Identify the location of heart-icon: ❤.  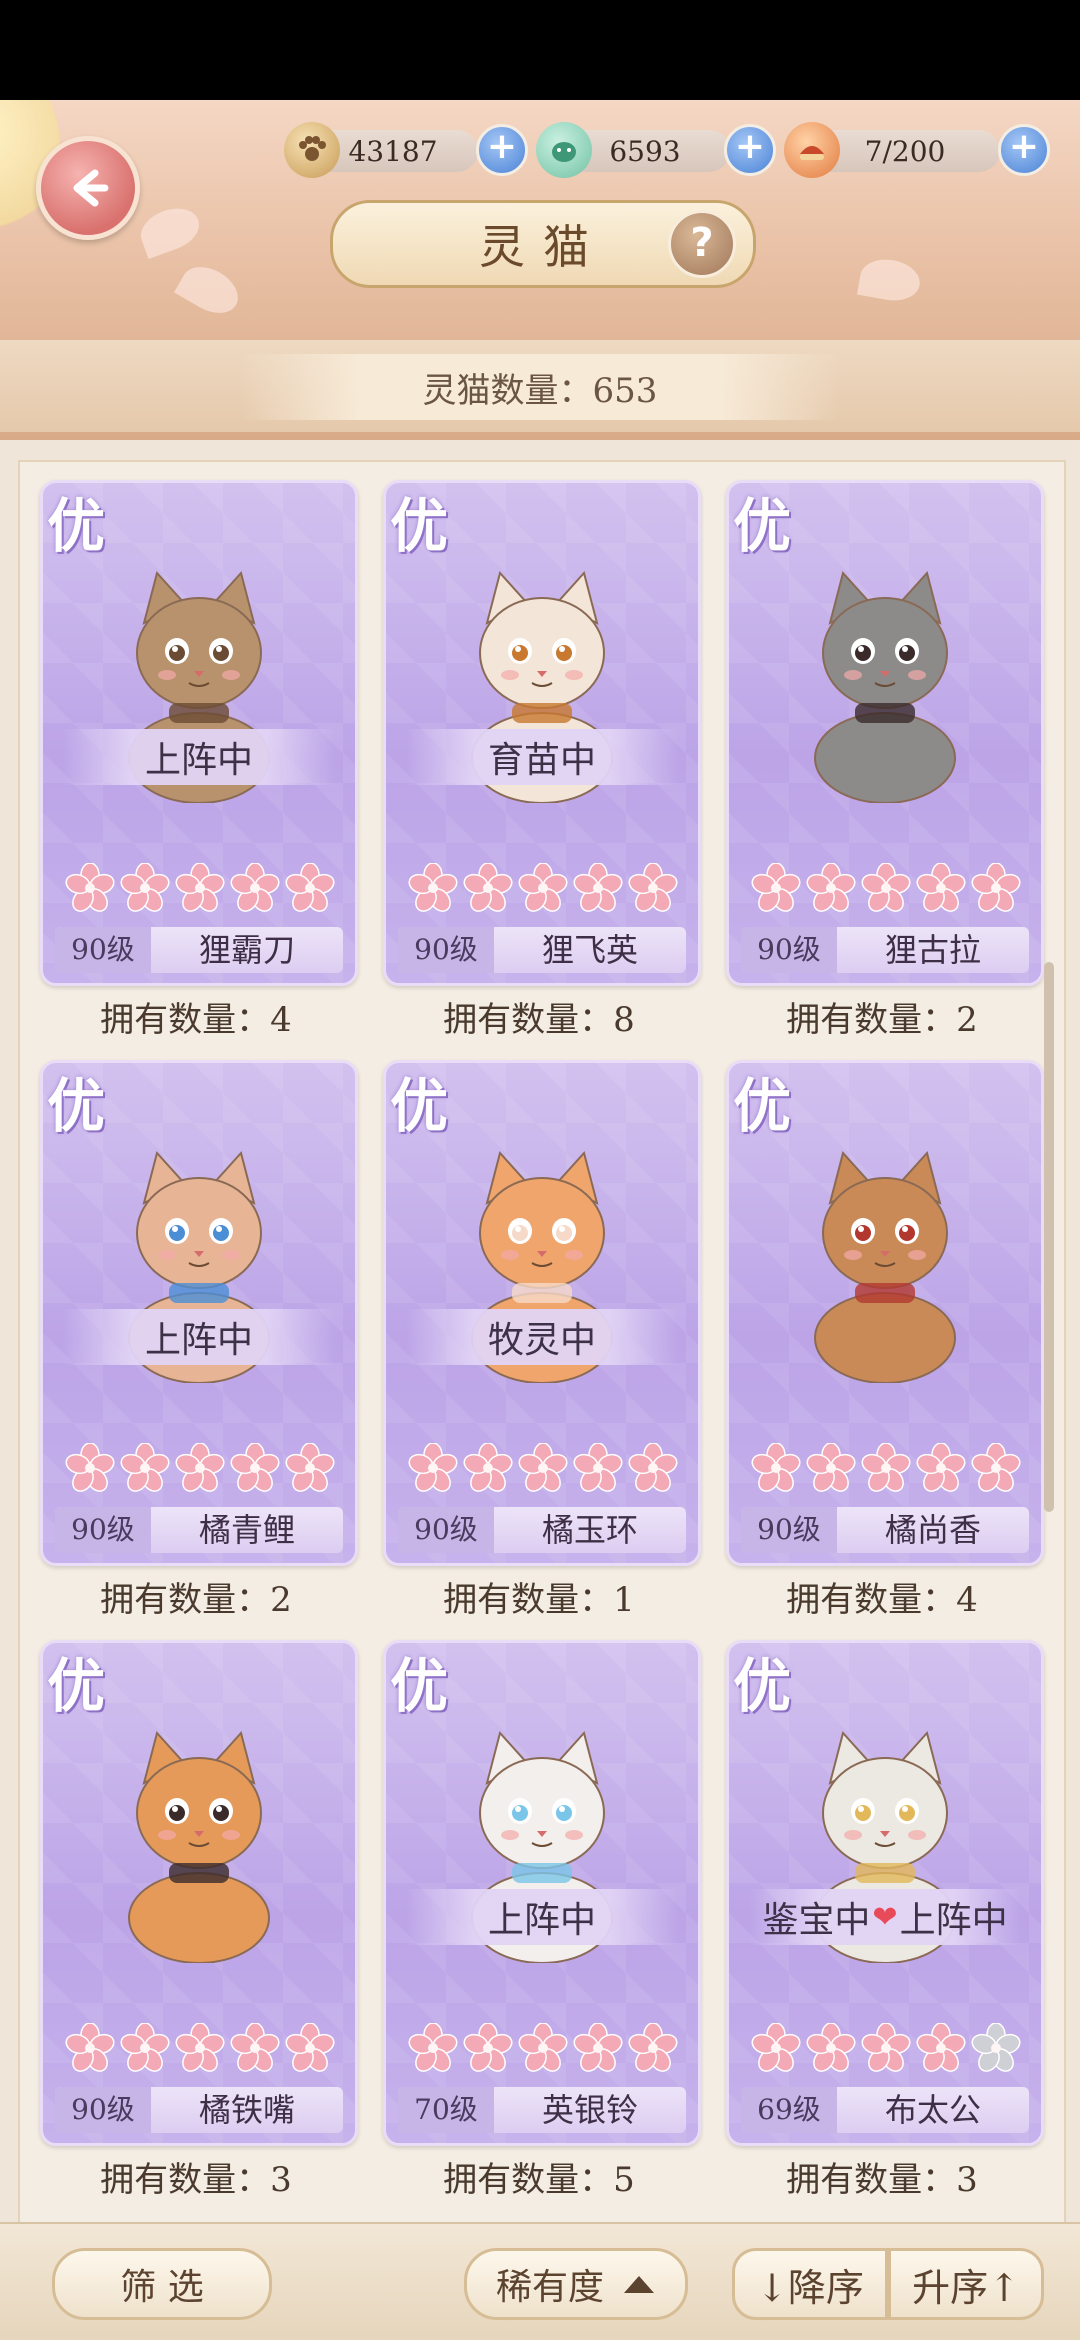
(885, 1917).